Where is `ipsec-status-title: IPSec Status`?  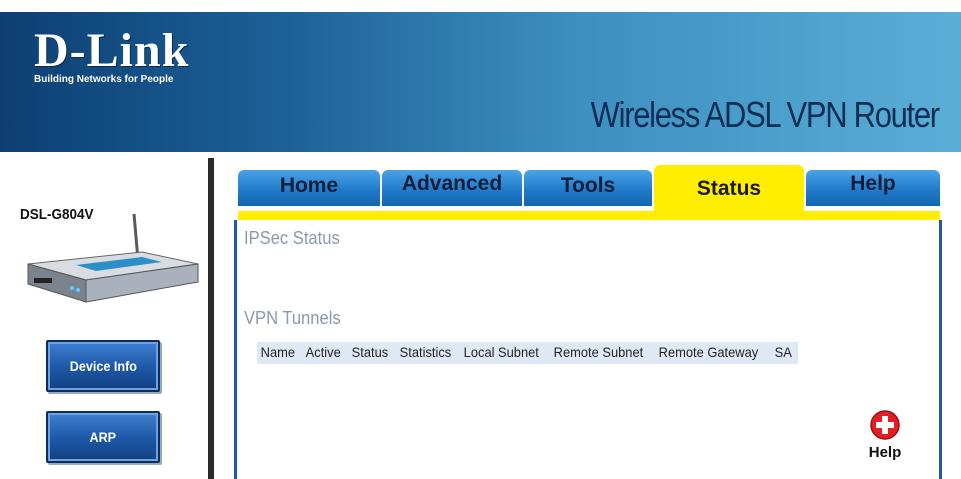 ipsec-status-title: IPSec Status is located at coordinates (292, 238).